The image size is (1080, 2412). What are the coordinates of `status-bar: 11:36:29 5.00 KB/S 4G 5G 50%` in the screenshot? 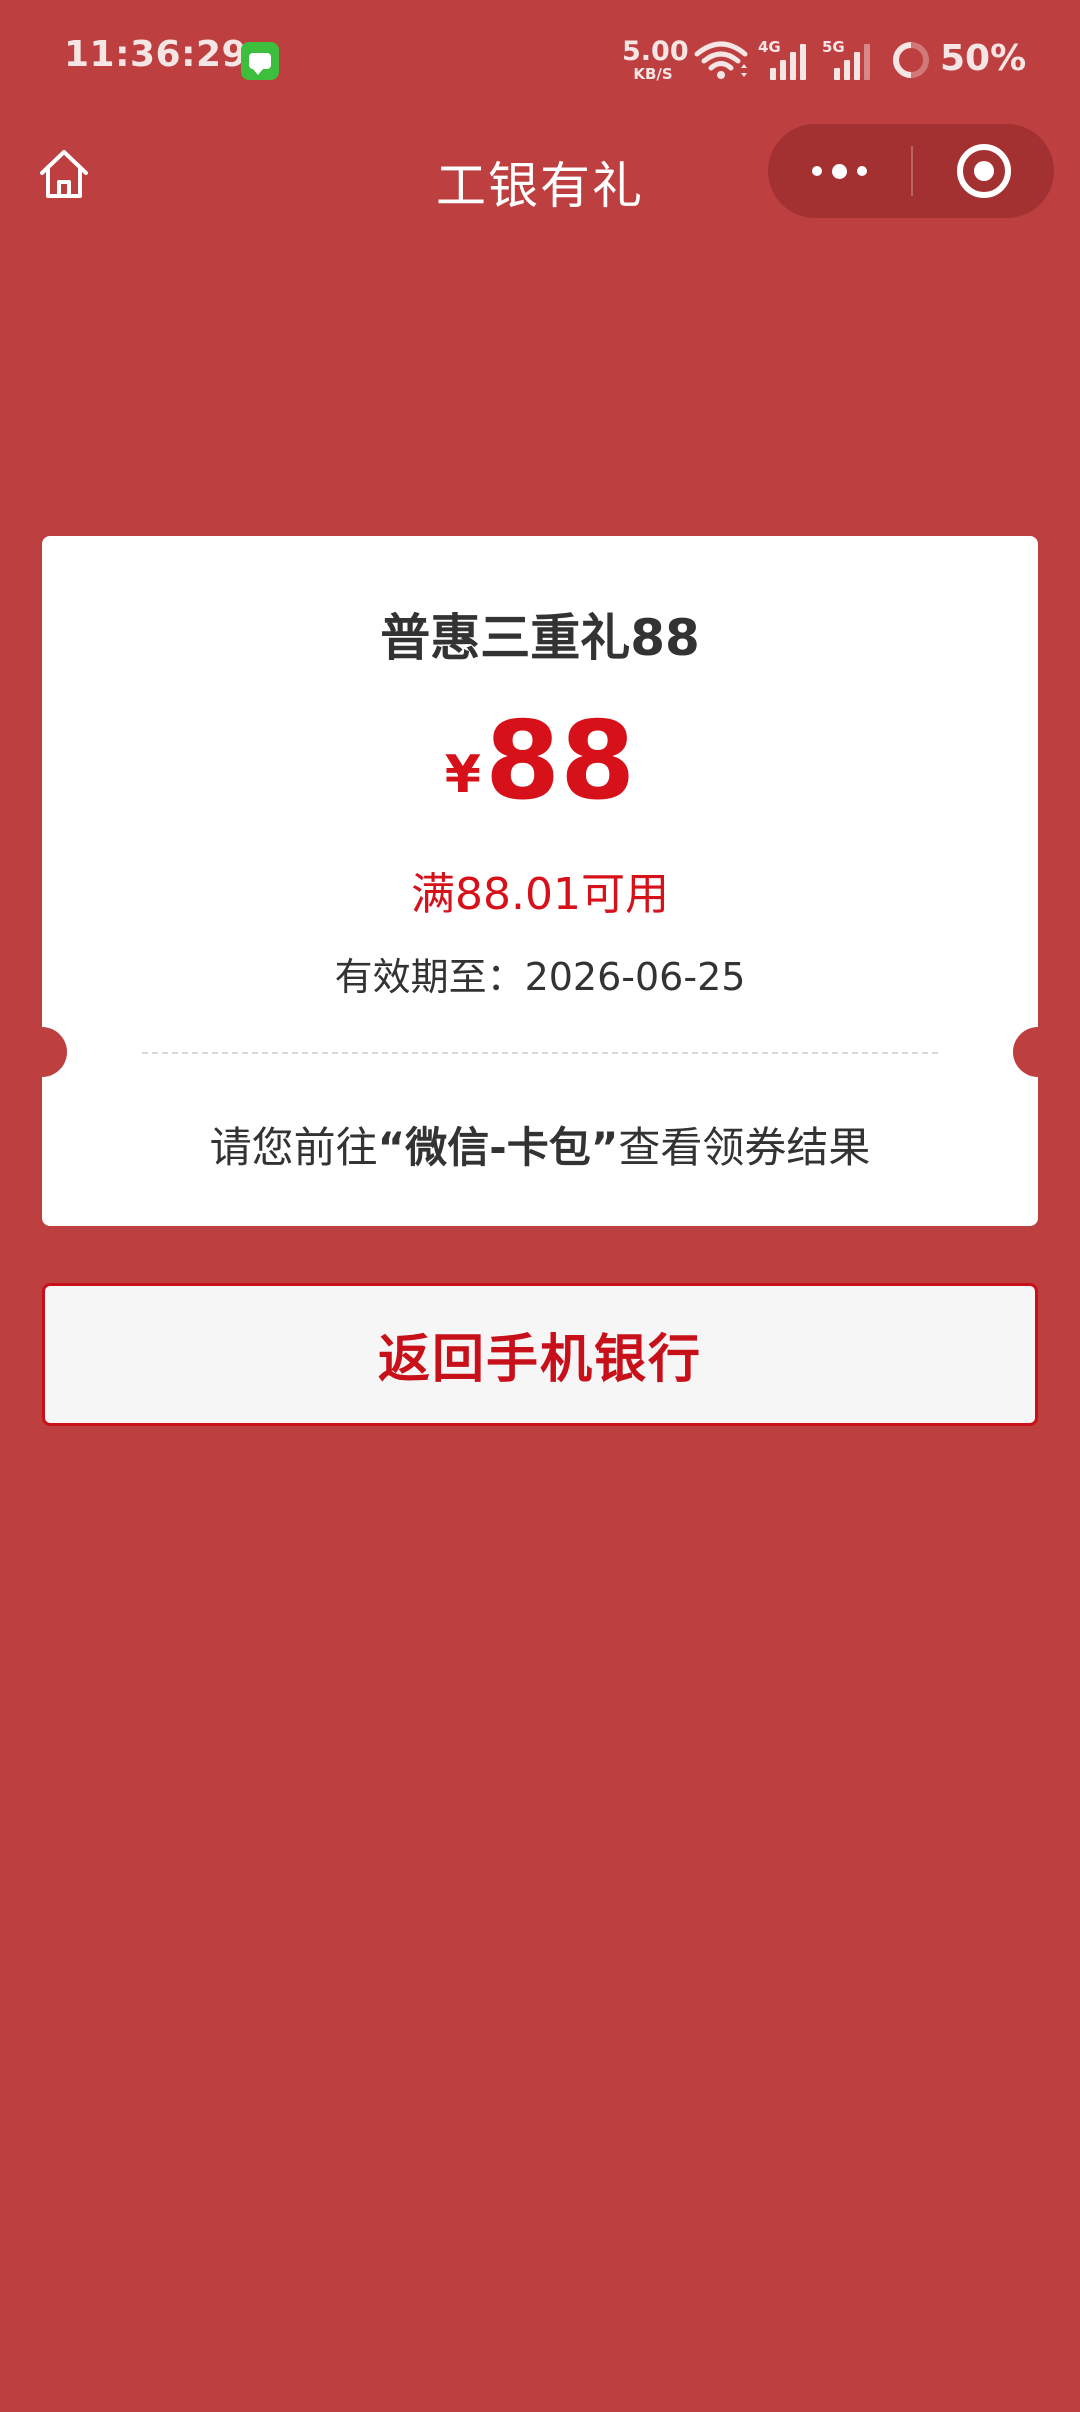 It's located at (540, 62).